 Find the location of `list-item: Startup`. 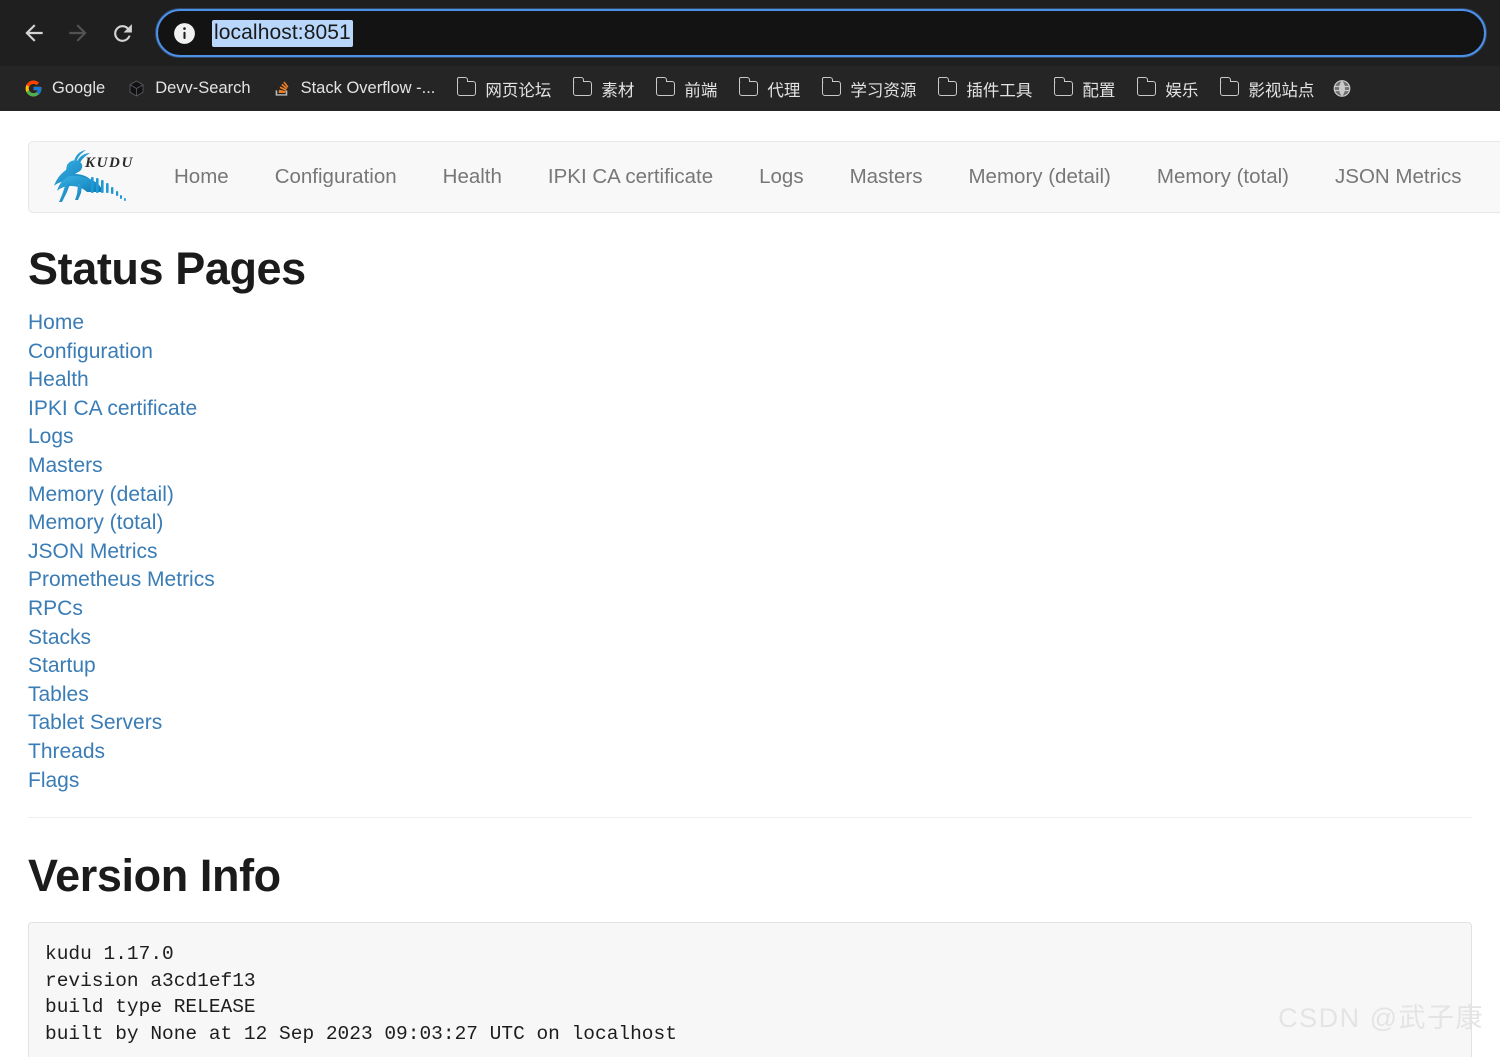

list-item: Startup is located at coordinates (750, 666).